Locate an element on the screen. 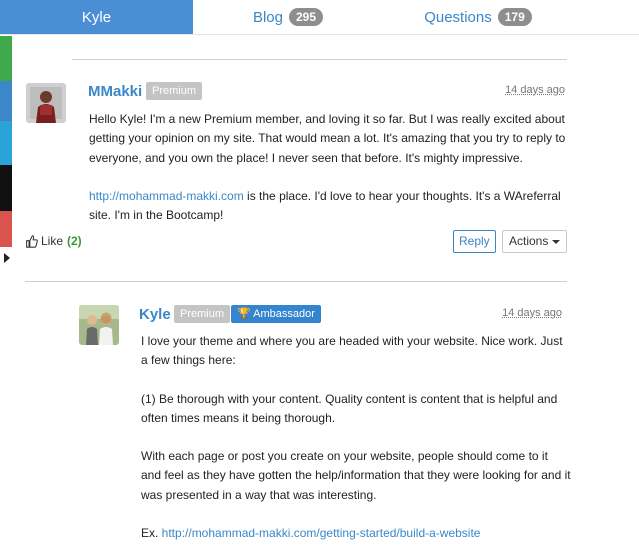 This screenshot has width=639, height=553. trophy-icon: 🏆 is located at coordinates (244, 314).